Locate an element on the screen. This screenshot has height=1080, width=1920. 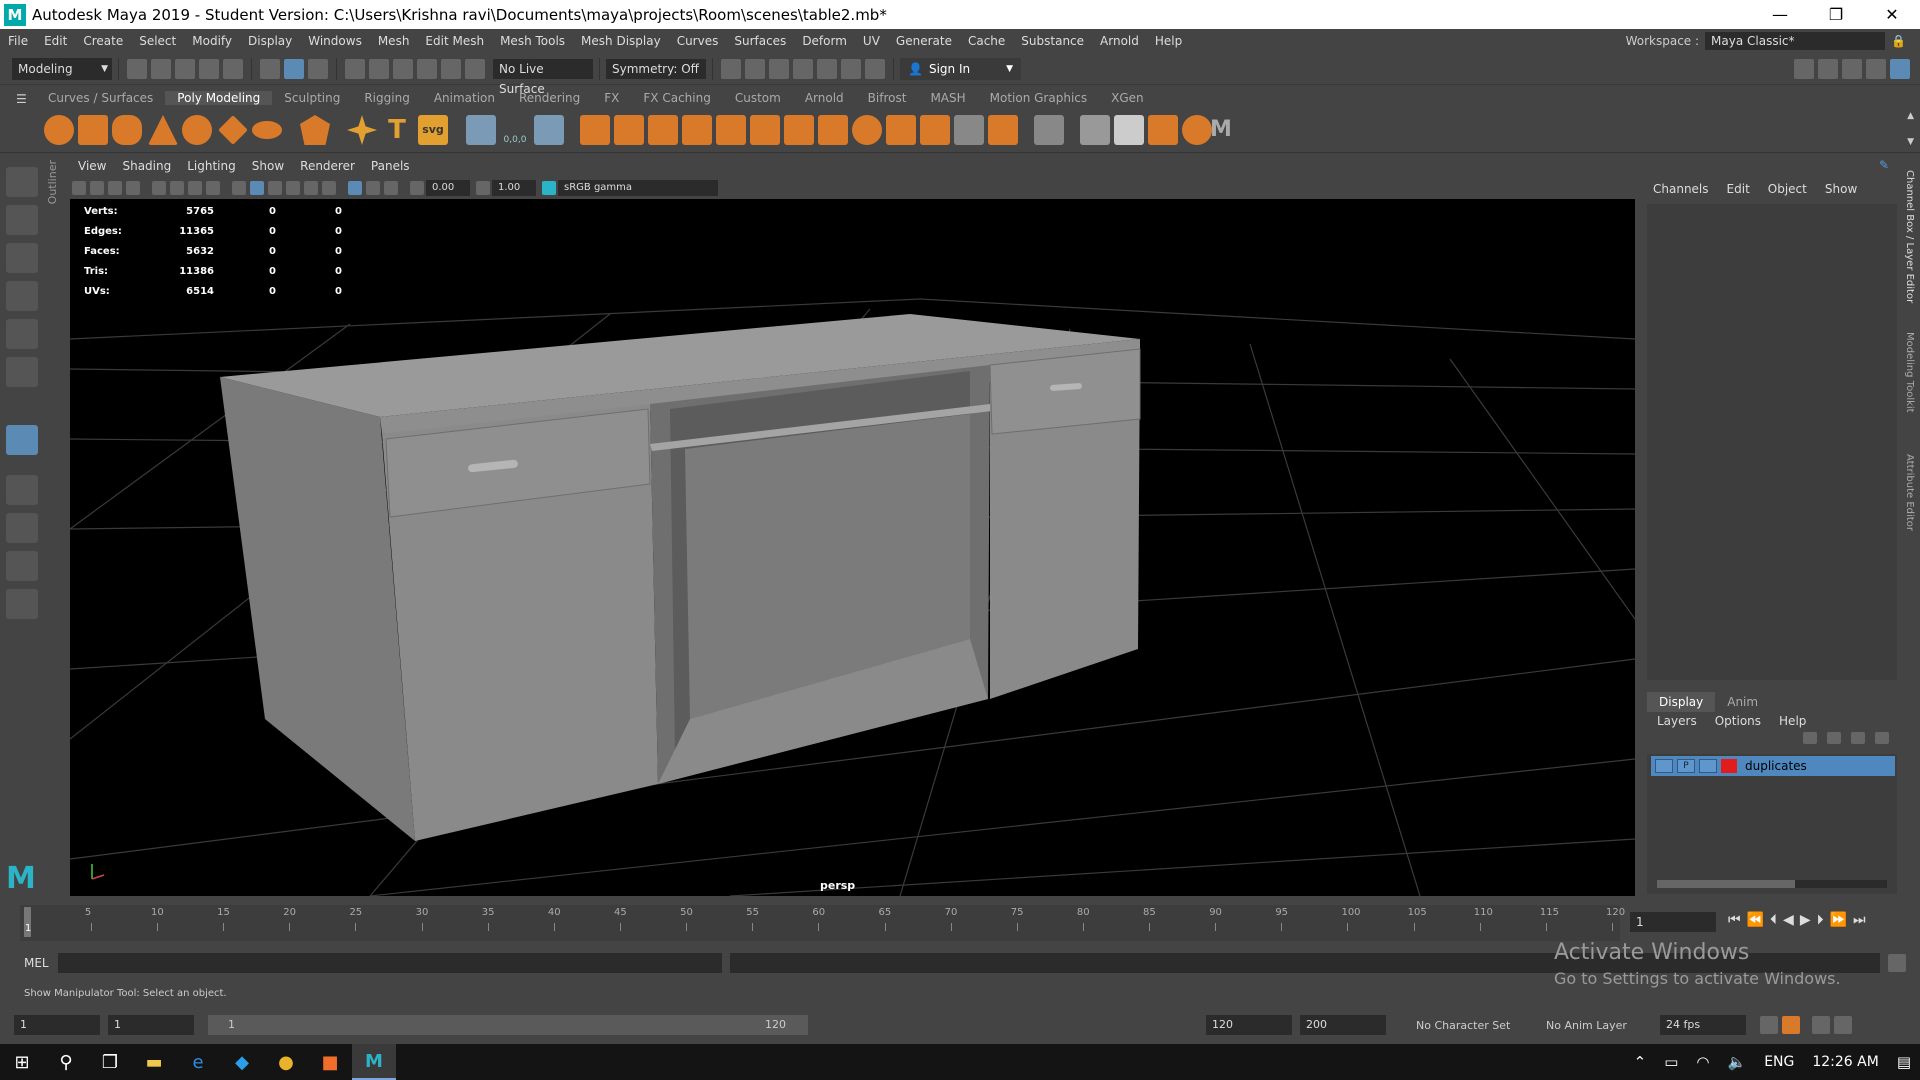
maya-m-icon: M is located at coordinates (1221, 130).